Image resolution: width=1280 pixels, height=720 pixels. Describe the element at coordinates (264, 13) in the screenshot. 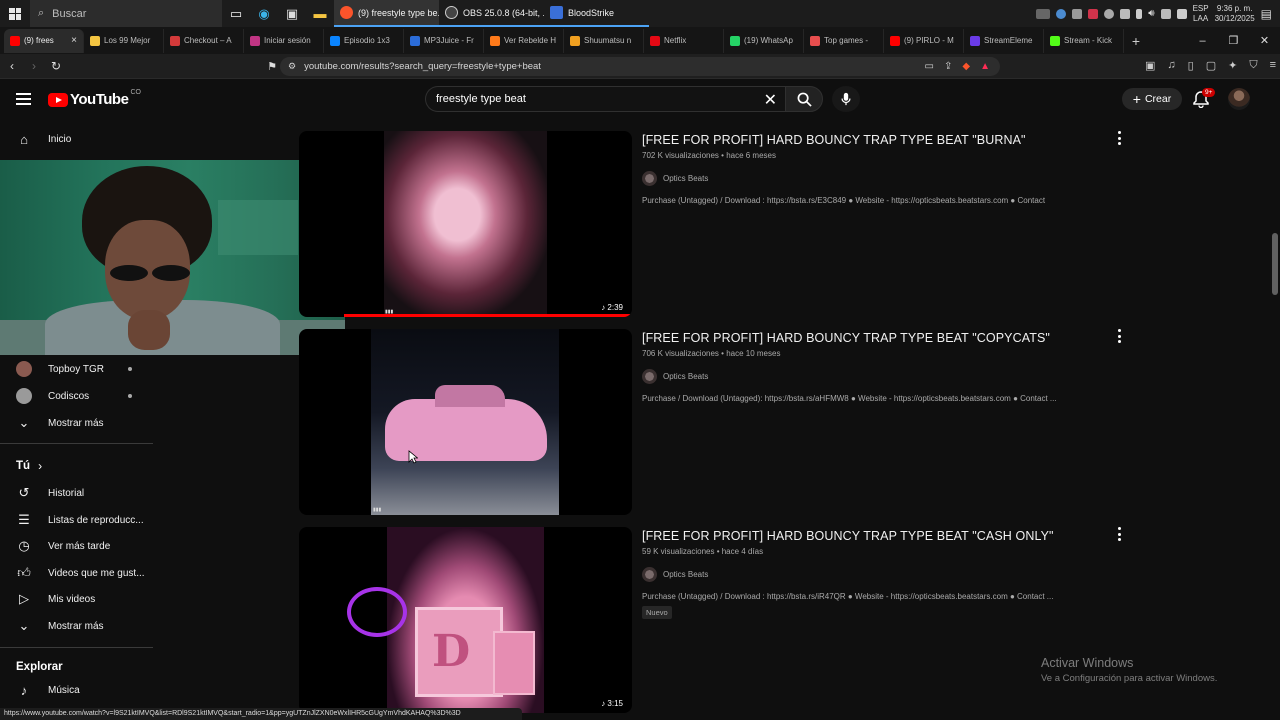

I see `edge-icon: ◉` at that location.